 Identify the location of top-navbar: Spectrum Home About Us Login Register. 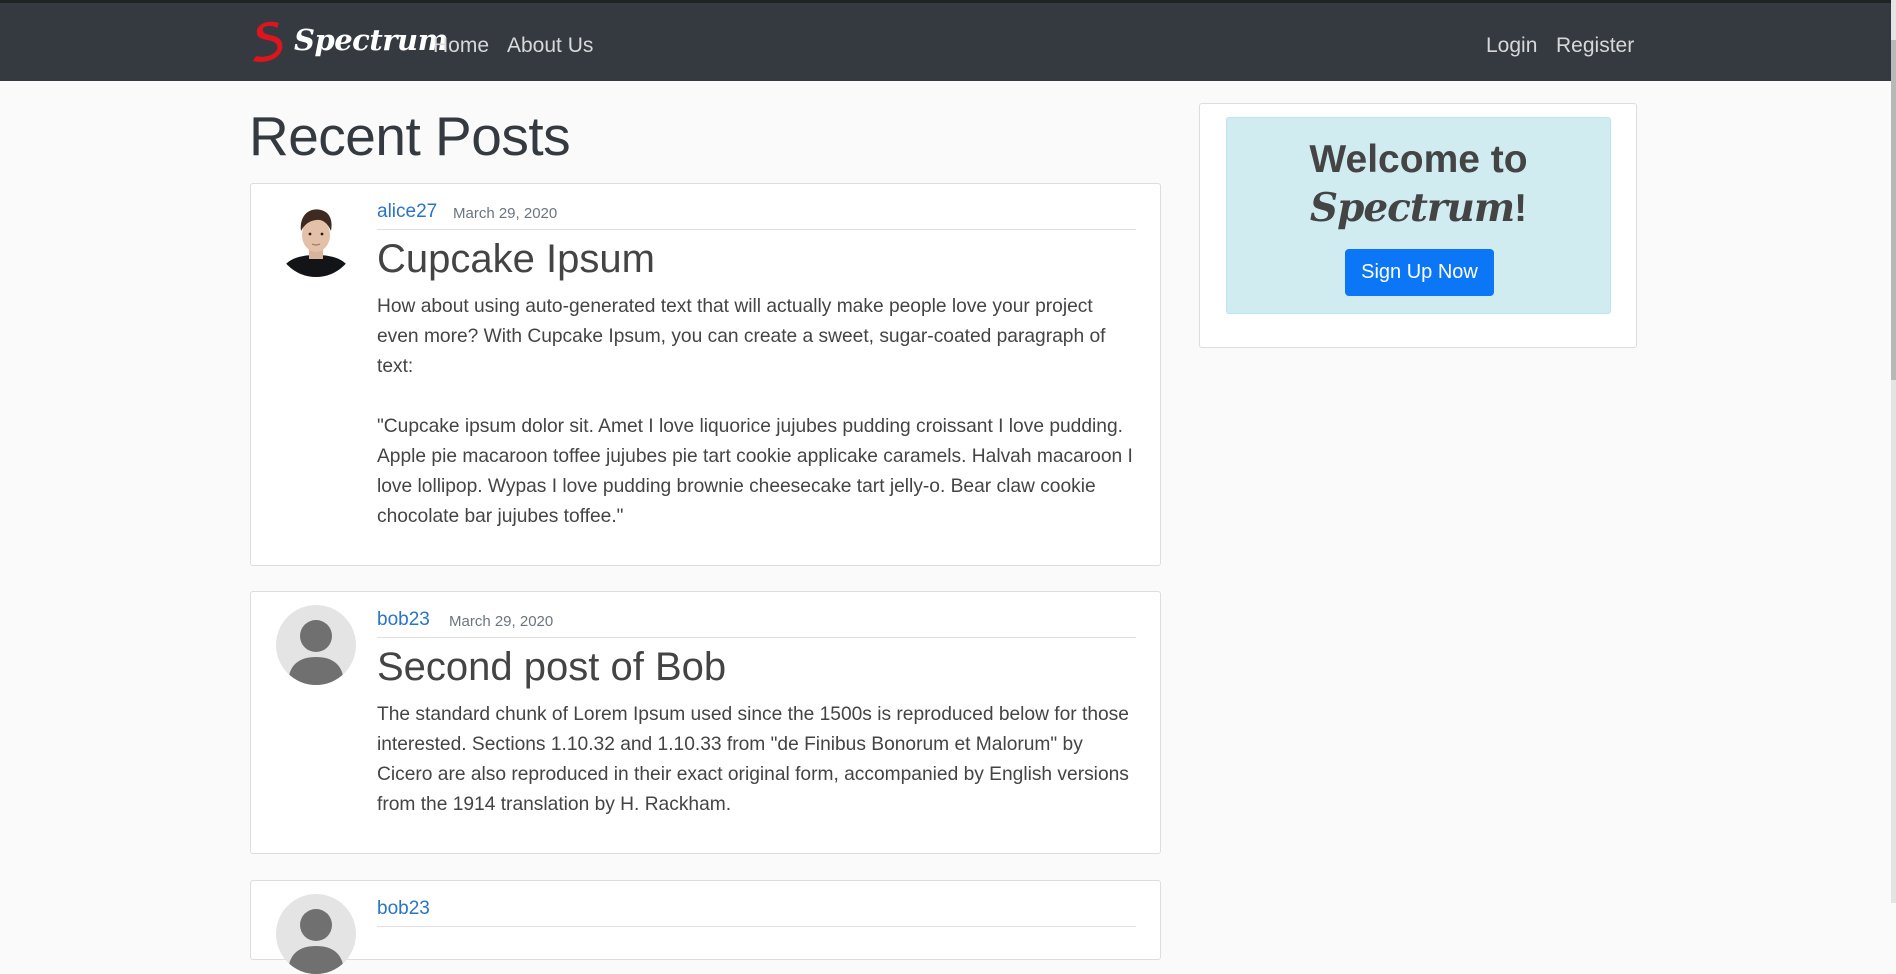
(948, 40).